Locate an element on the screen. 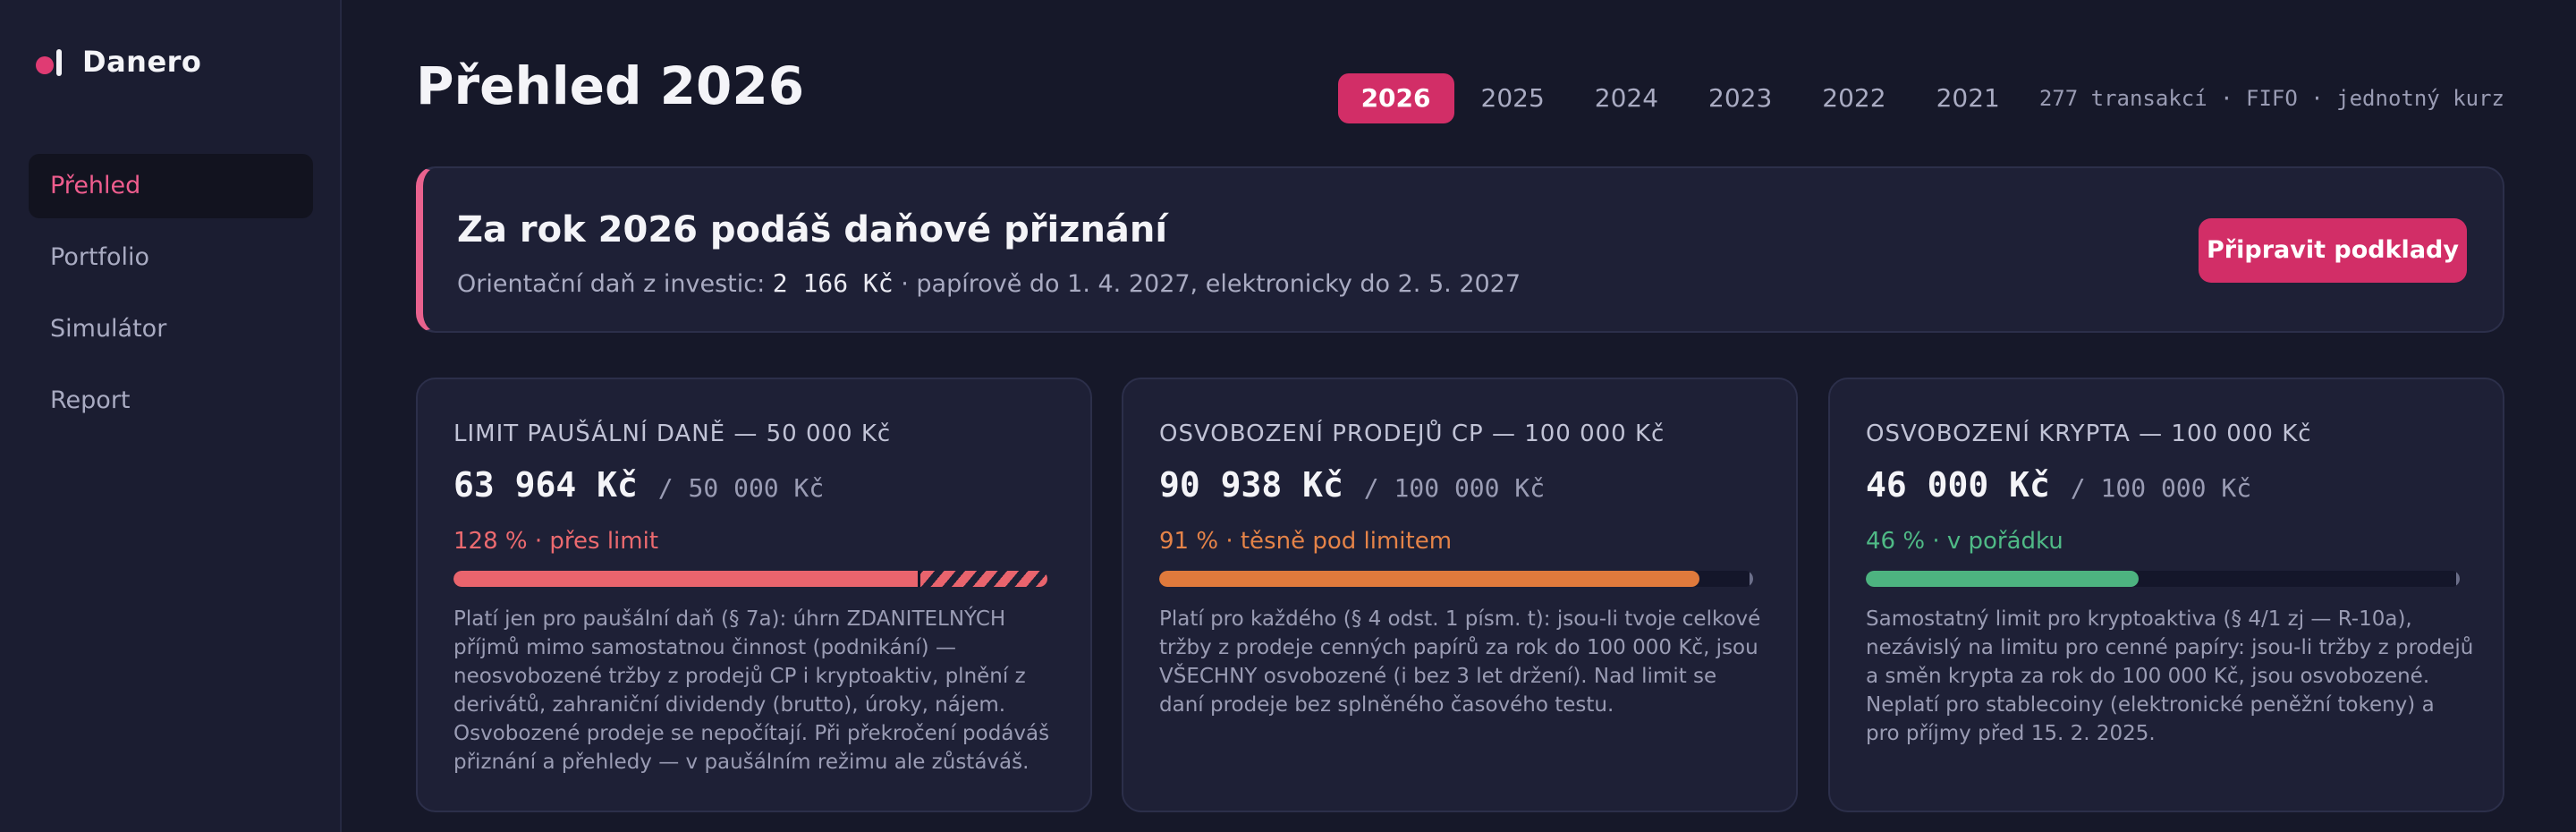  tab-year-2024: 2024 is located at coordinates (1627, 98).